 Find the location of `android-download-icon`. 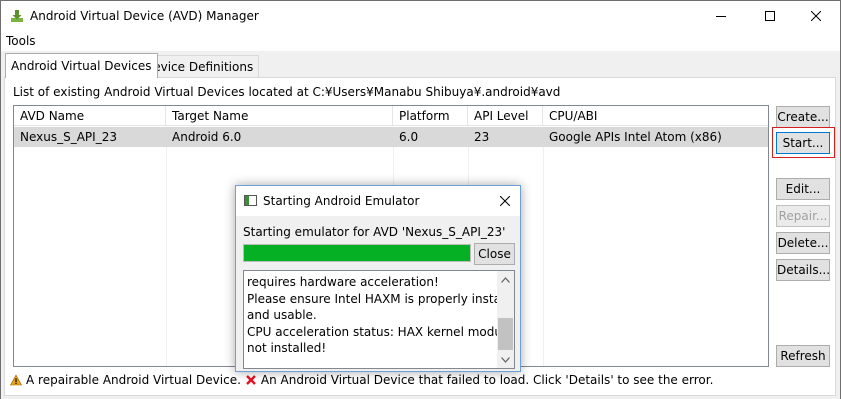

android-download-icon is located at coordinates (17, 16).